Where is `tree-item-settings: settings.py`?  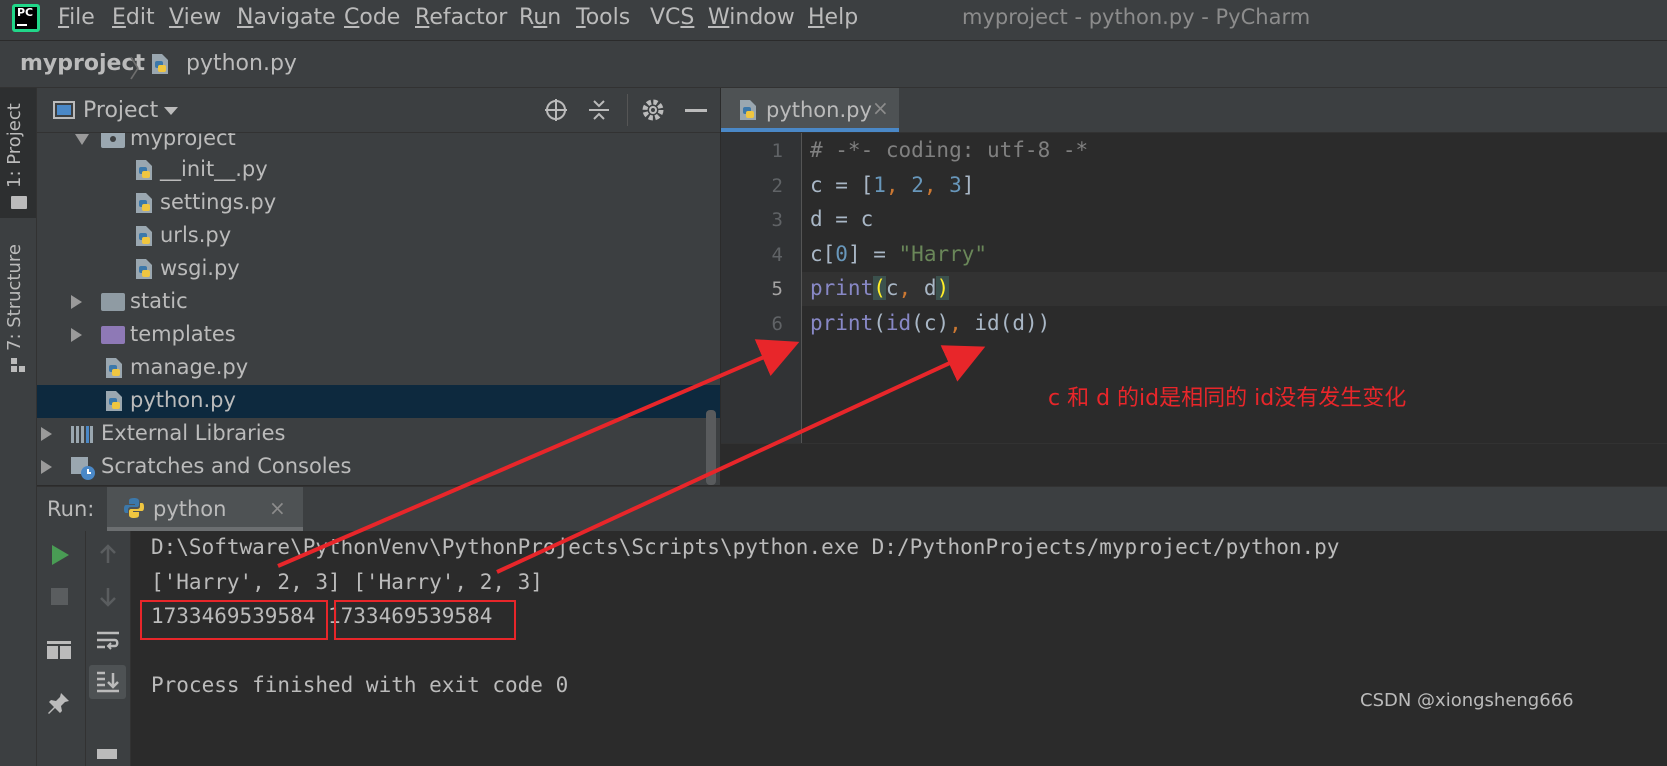 tree-item-settings: settings.py is located at coordinates (378, 203).